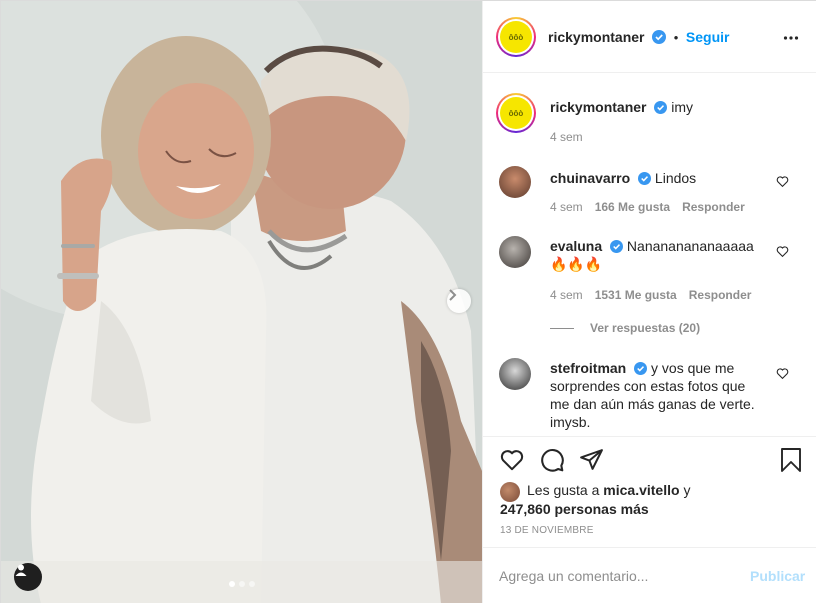 The height and width of the screenshot is (603, 816). I want to click on publish-button: Publicar, so click(777, 576).